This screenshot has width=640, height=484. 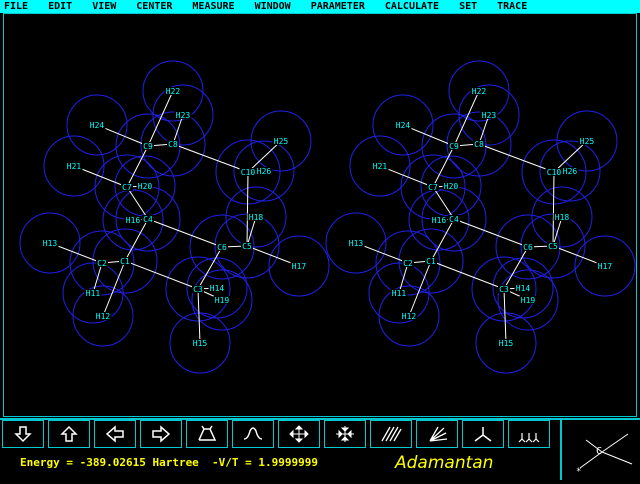 I want to click on spread-icon, so click(x=529, y=438).